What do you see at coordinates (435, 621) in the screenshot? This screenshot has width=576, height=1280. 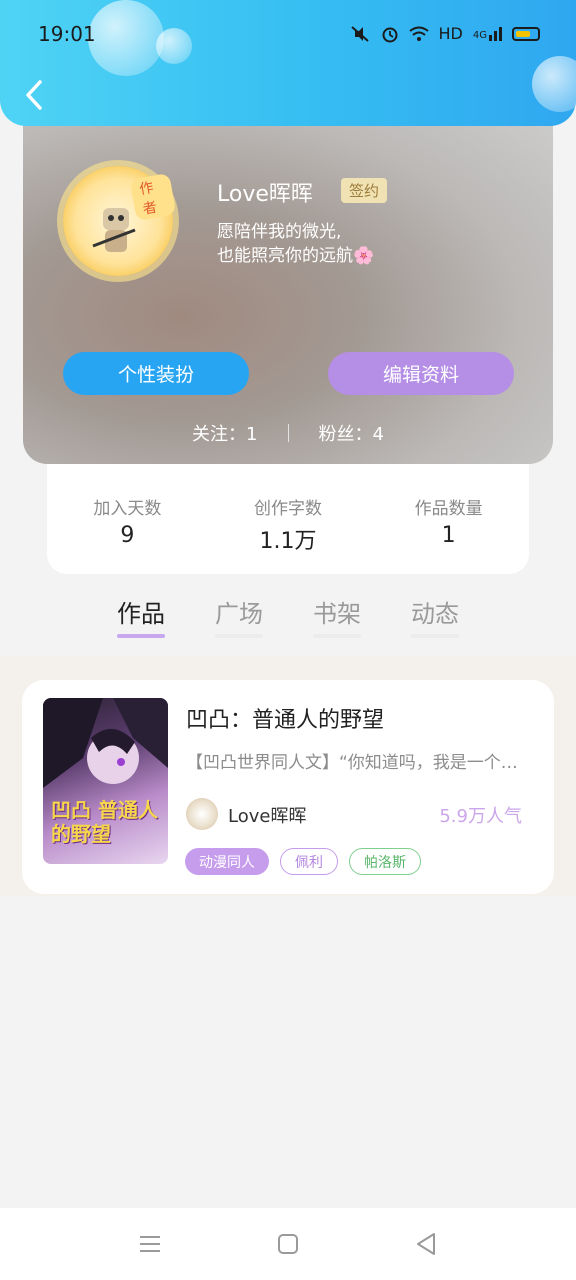 I see `tab-activity: 动态` at bounding box center [435, 621].